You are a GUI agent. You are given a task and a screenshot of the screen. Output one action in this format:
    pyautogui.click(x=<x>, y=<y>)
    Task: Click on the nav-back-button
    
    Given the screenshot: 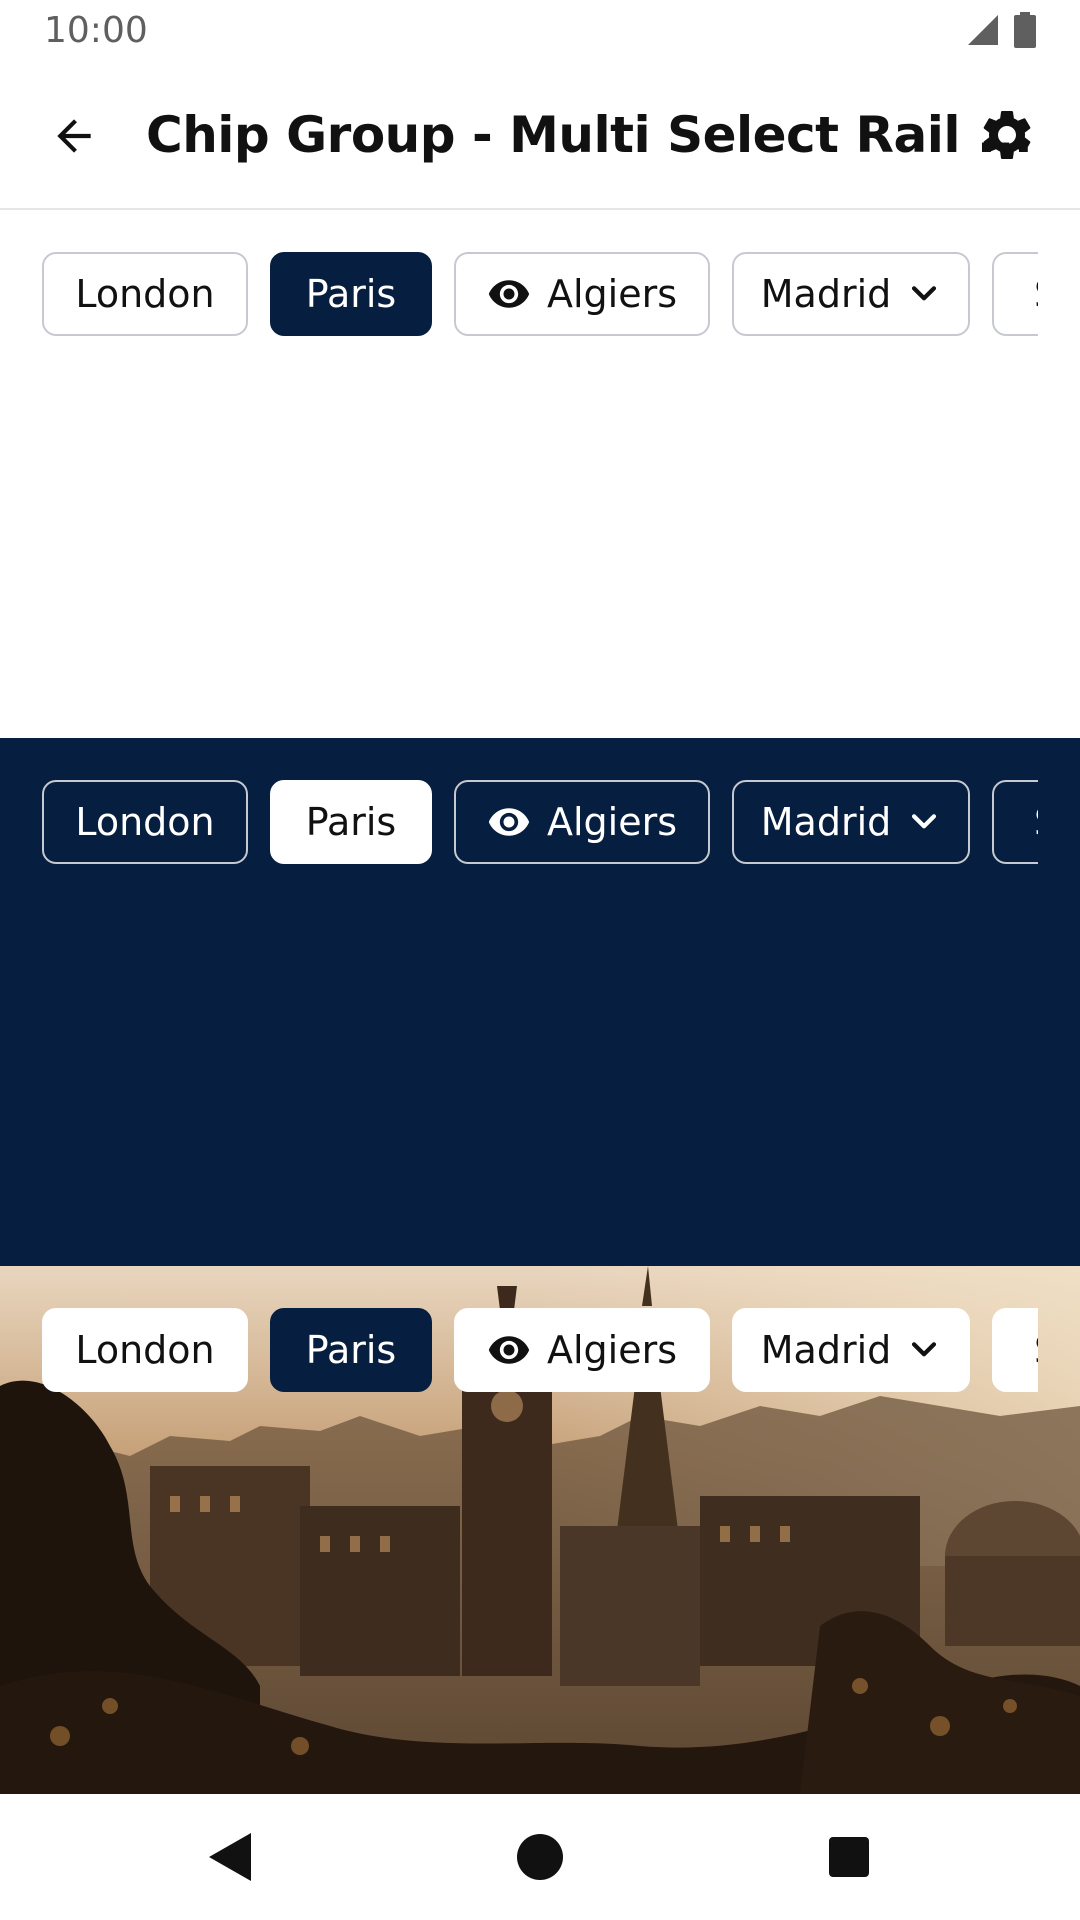 What is the action you would take?
    pyautogui.click(x=229, y=1857)
    